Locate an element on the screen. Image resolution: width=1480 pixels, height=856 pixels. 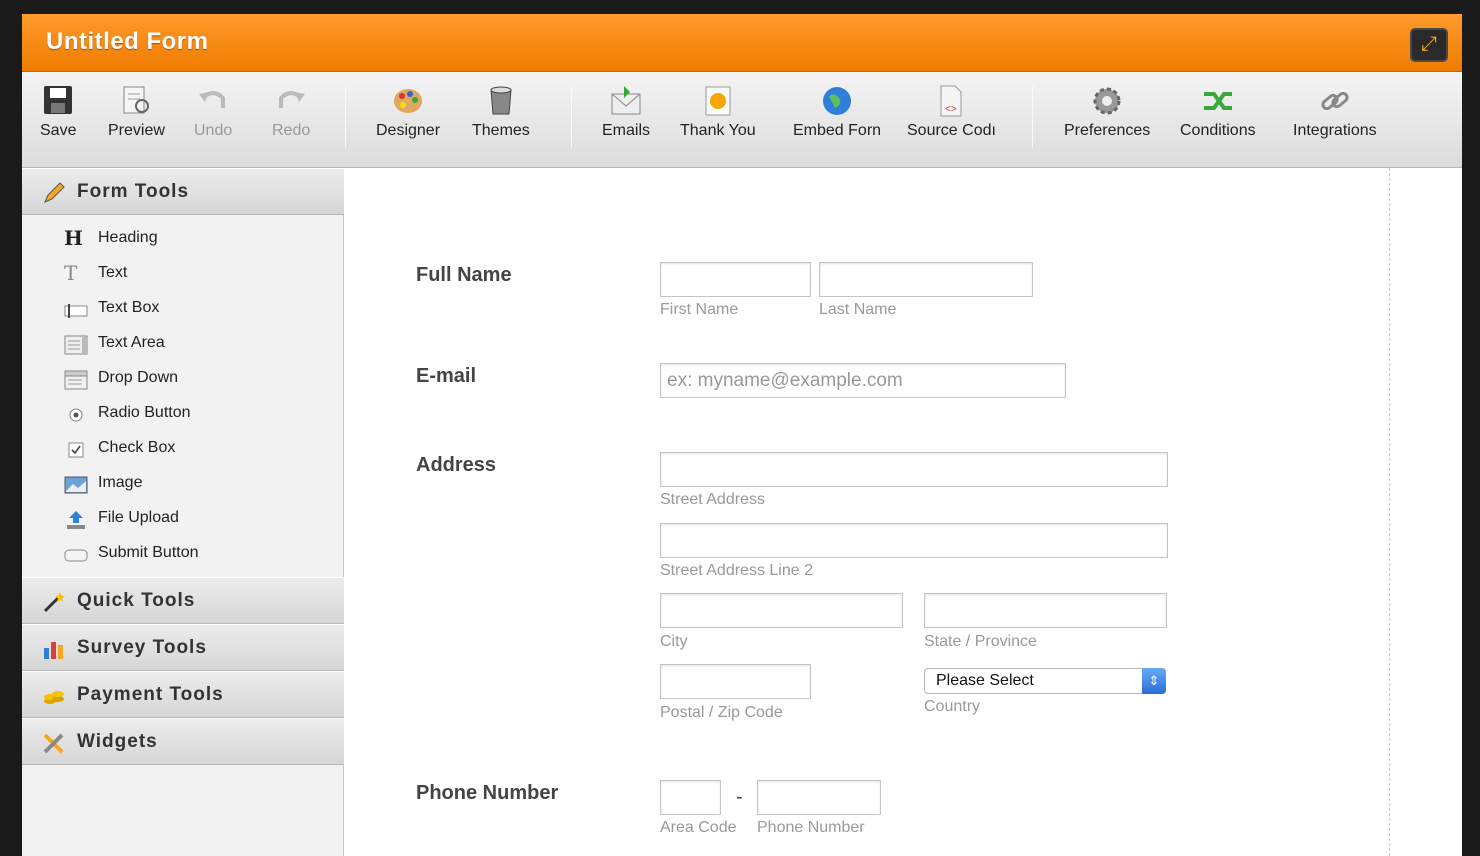
themes-button: Themes is located at coordinates (501, 112).